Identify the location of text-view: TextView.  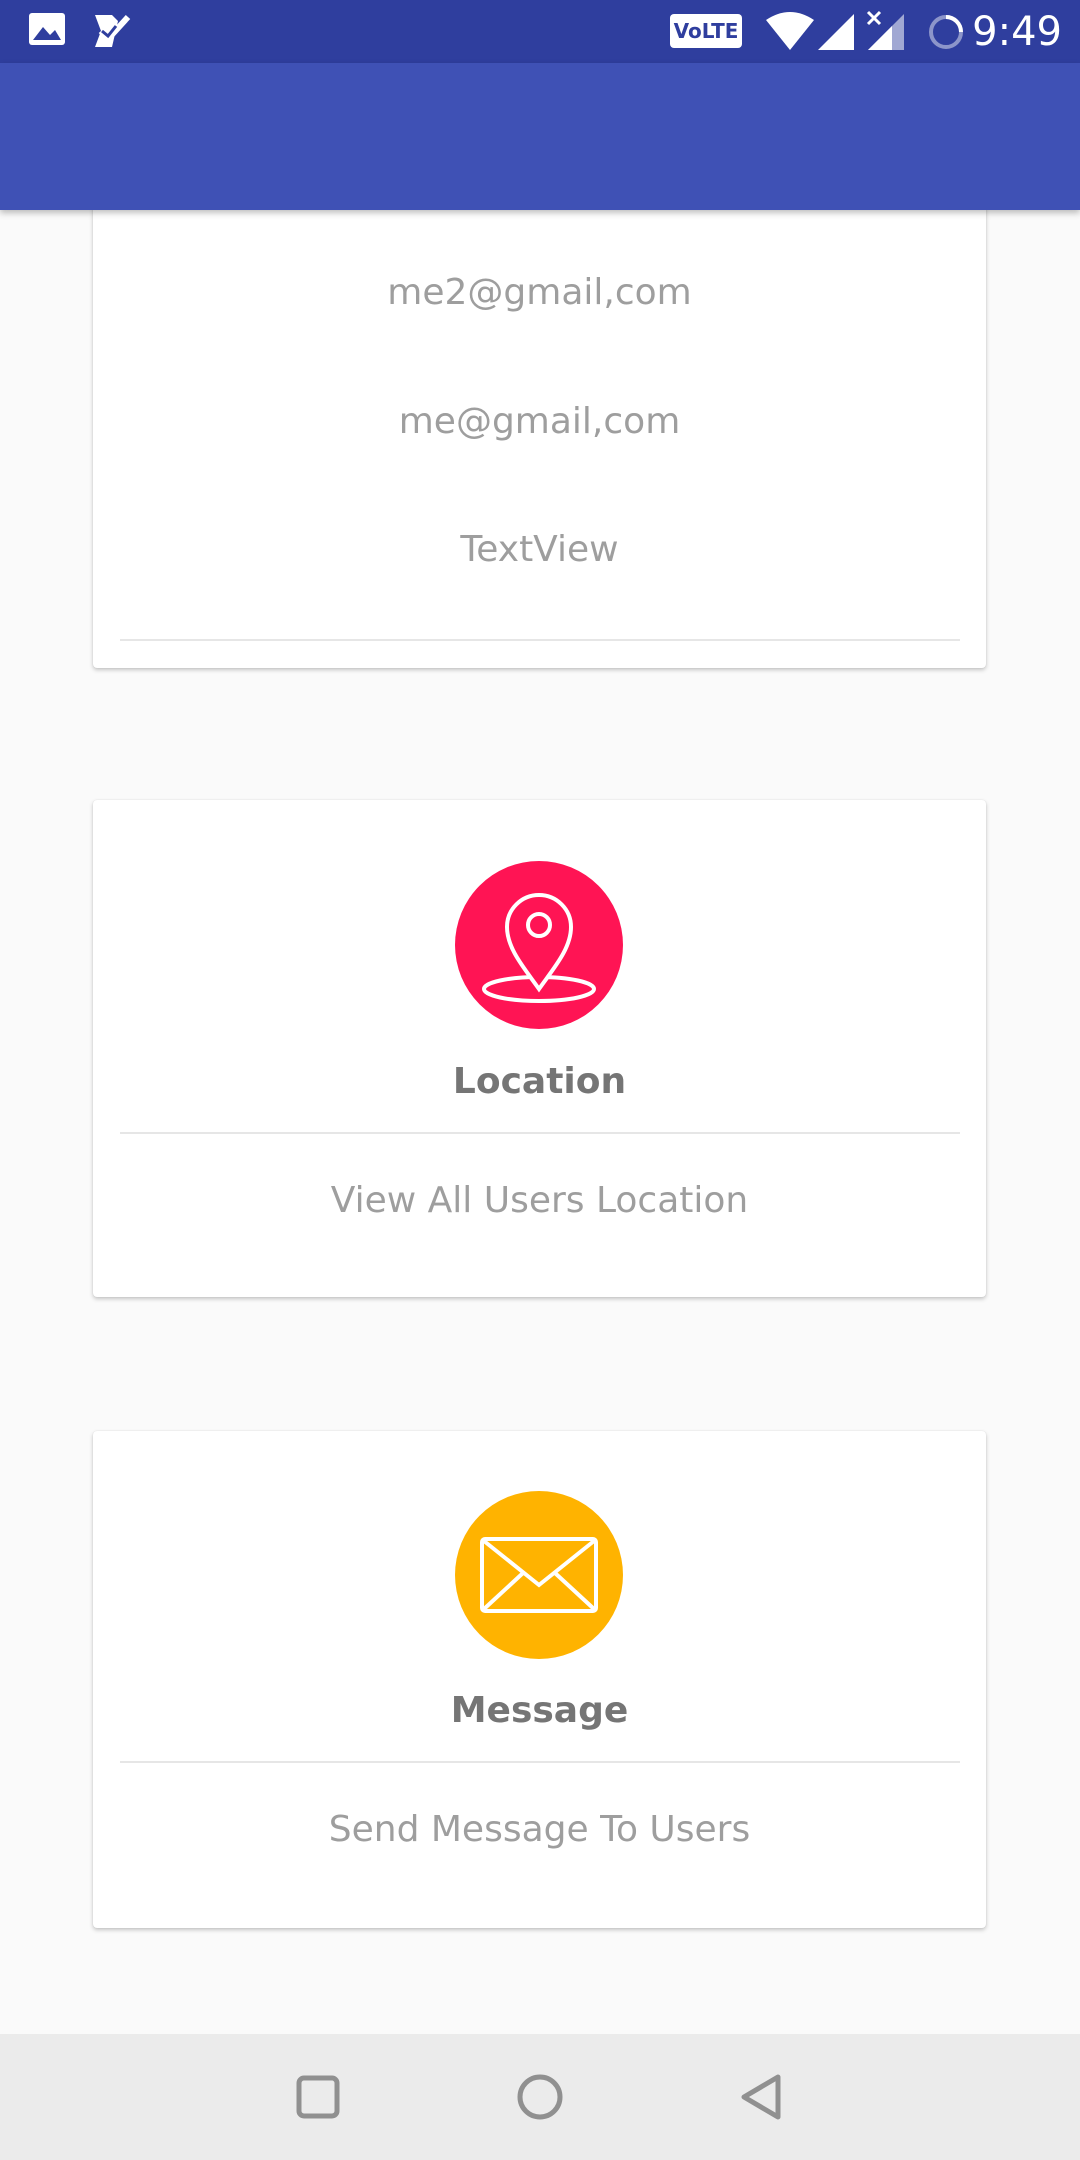
(539, 549).